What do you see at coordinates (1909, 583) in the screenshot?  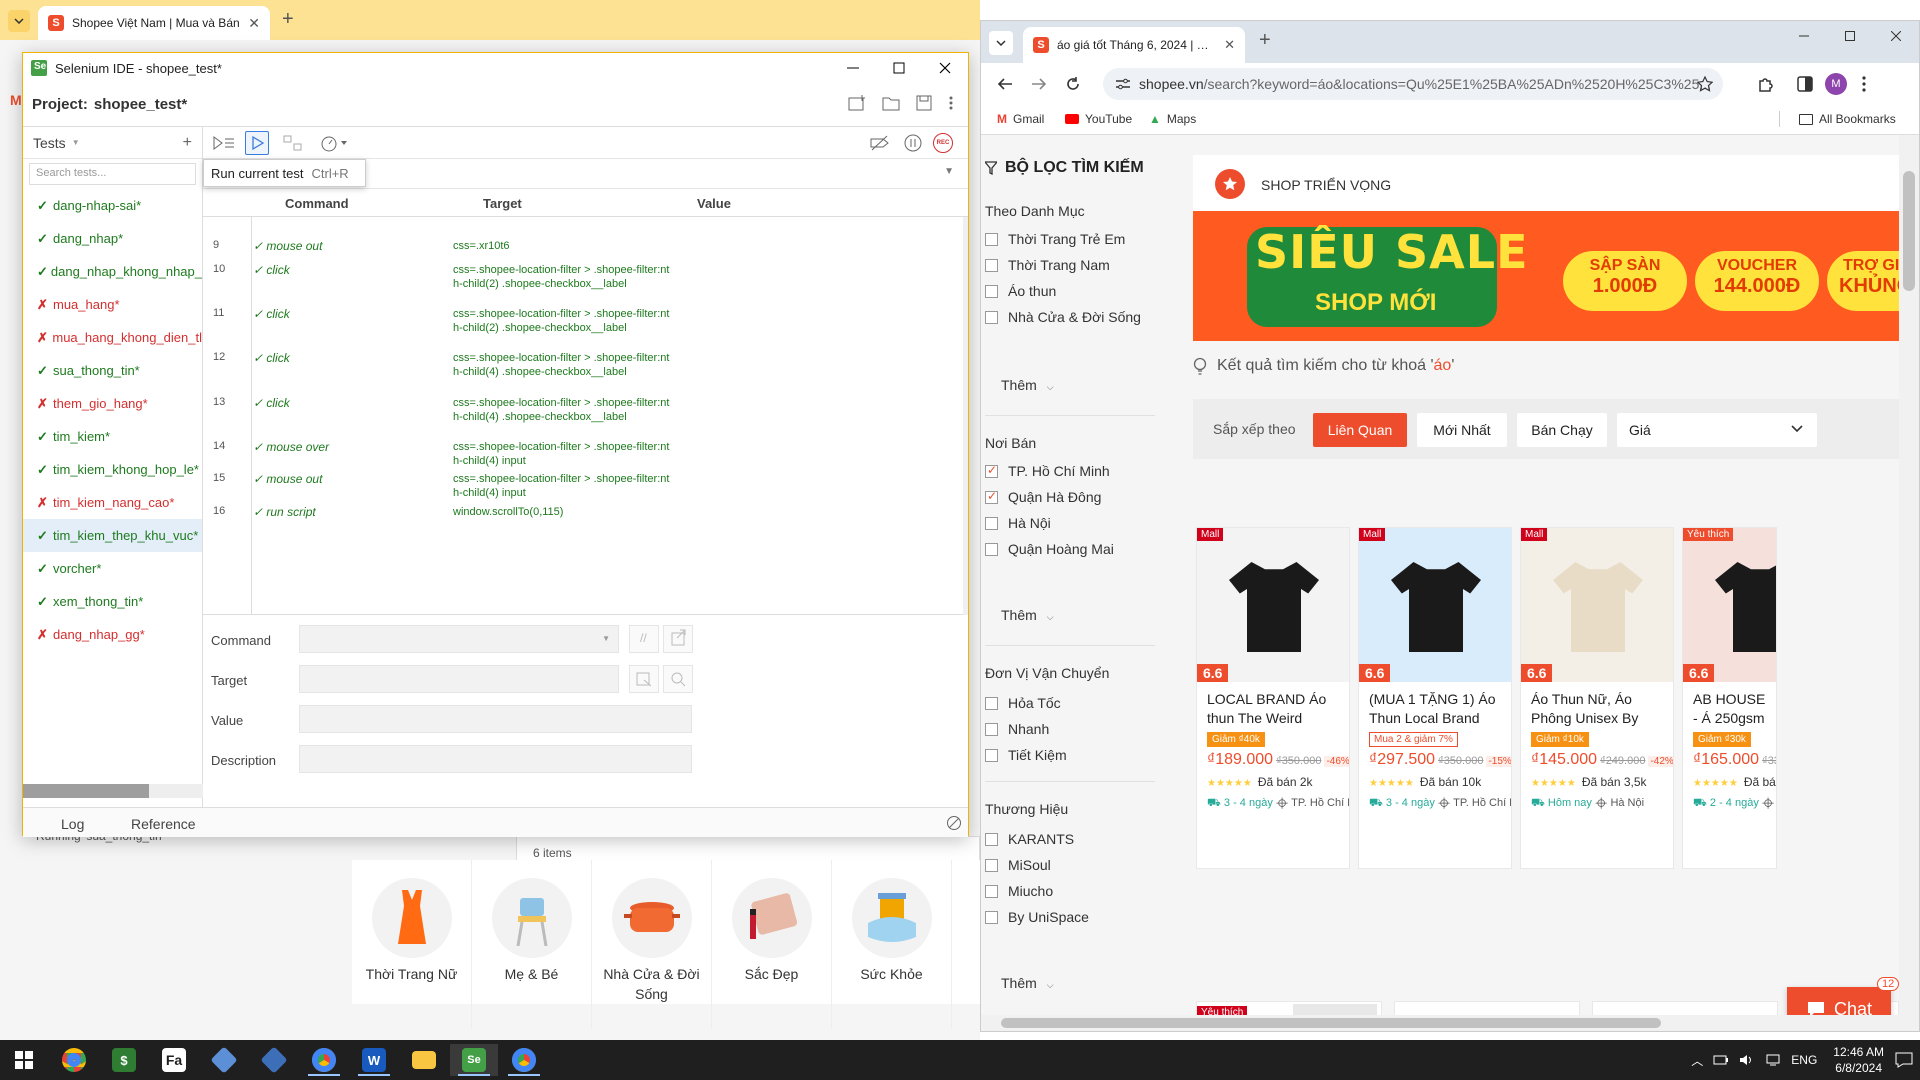 I see `page-vertical-scrollbar` at bounding box center [1909, 583].